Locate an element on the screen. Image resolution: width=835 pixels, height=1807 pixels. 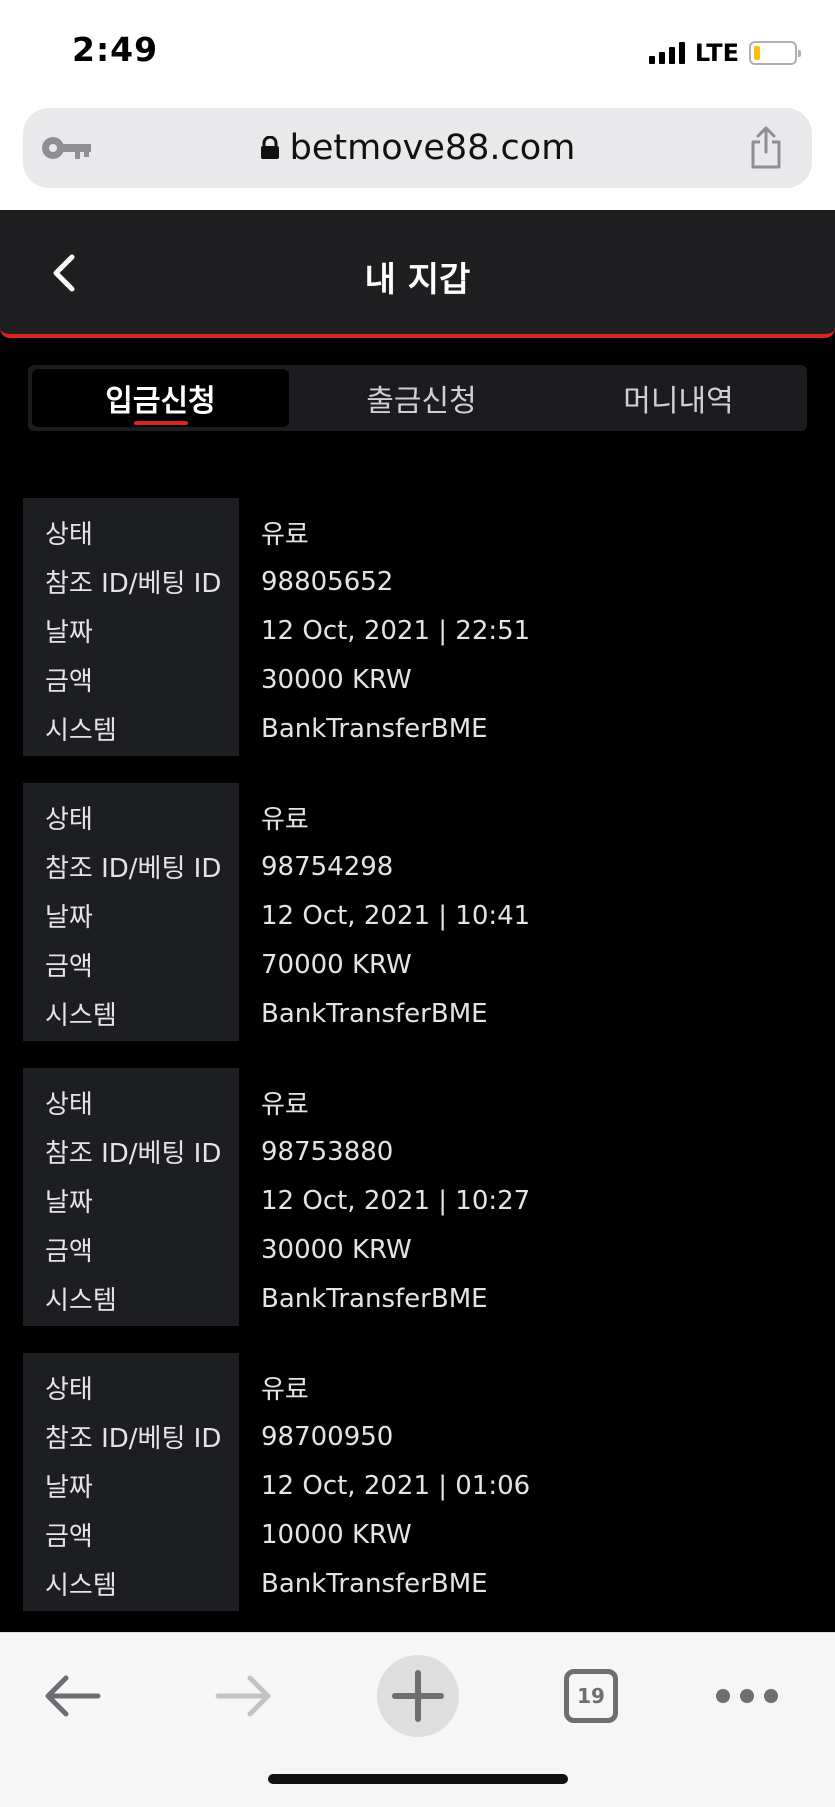
app-header: 내 지갑 is located at coordinates (417, 274).